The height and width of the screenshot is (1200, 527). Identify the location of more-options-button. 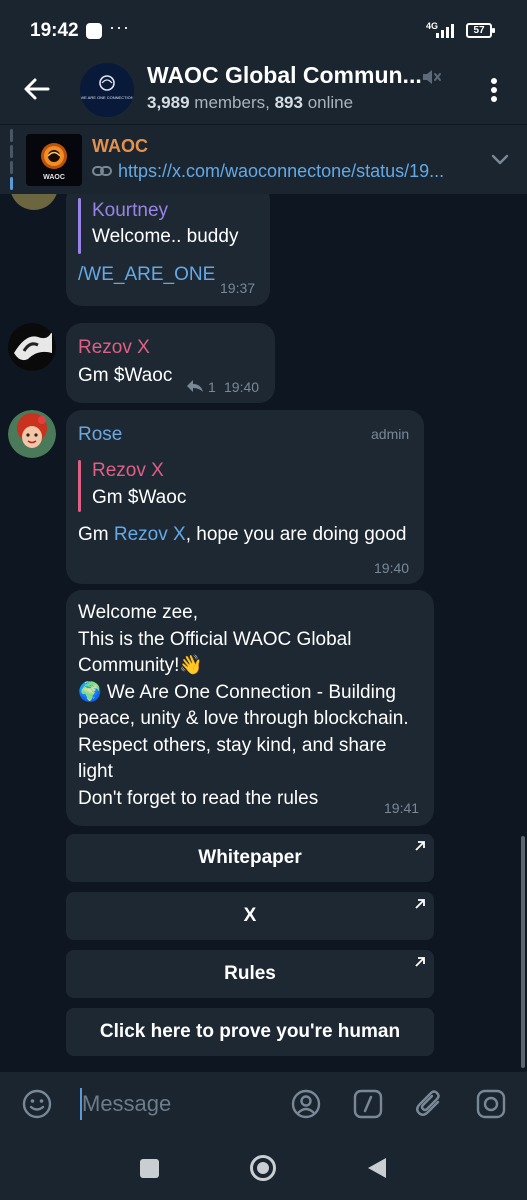
(494, 90).